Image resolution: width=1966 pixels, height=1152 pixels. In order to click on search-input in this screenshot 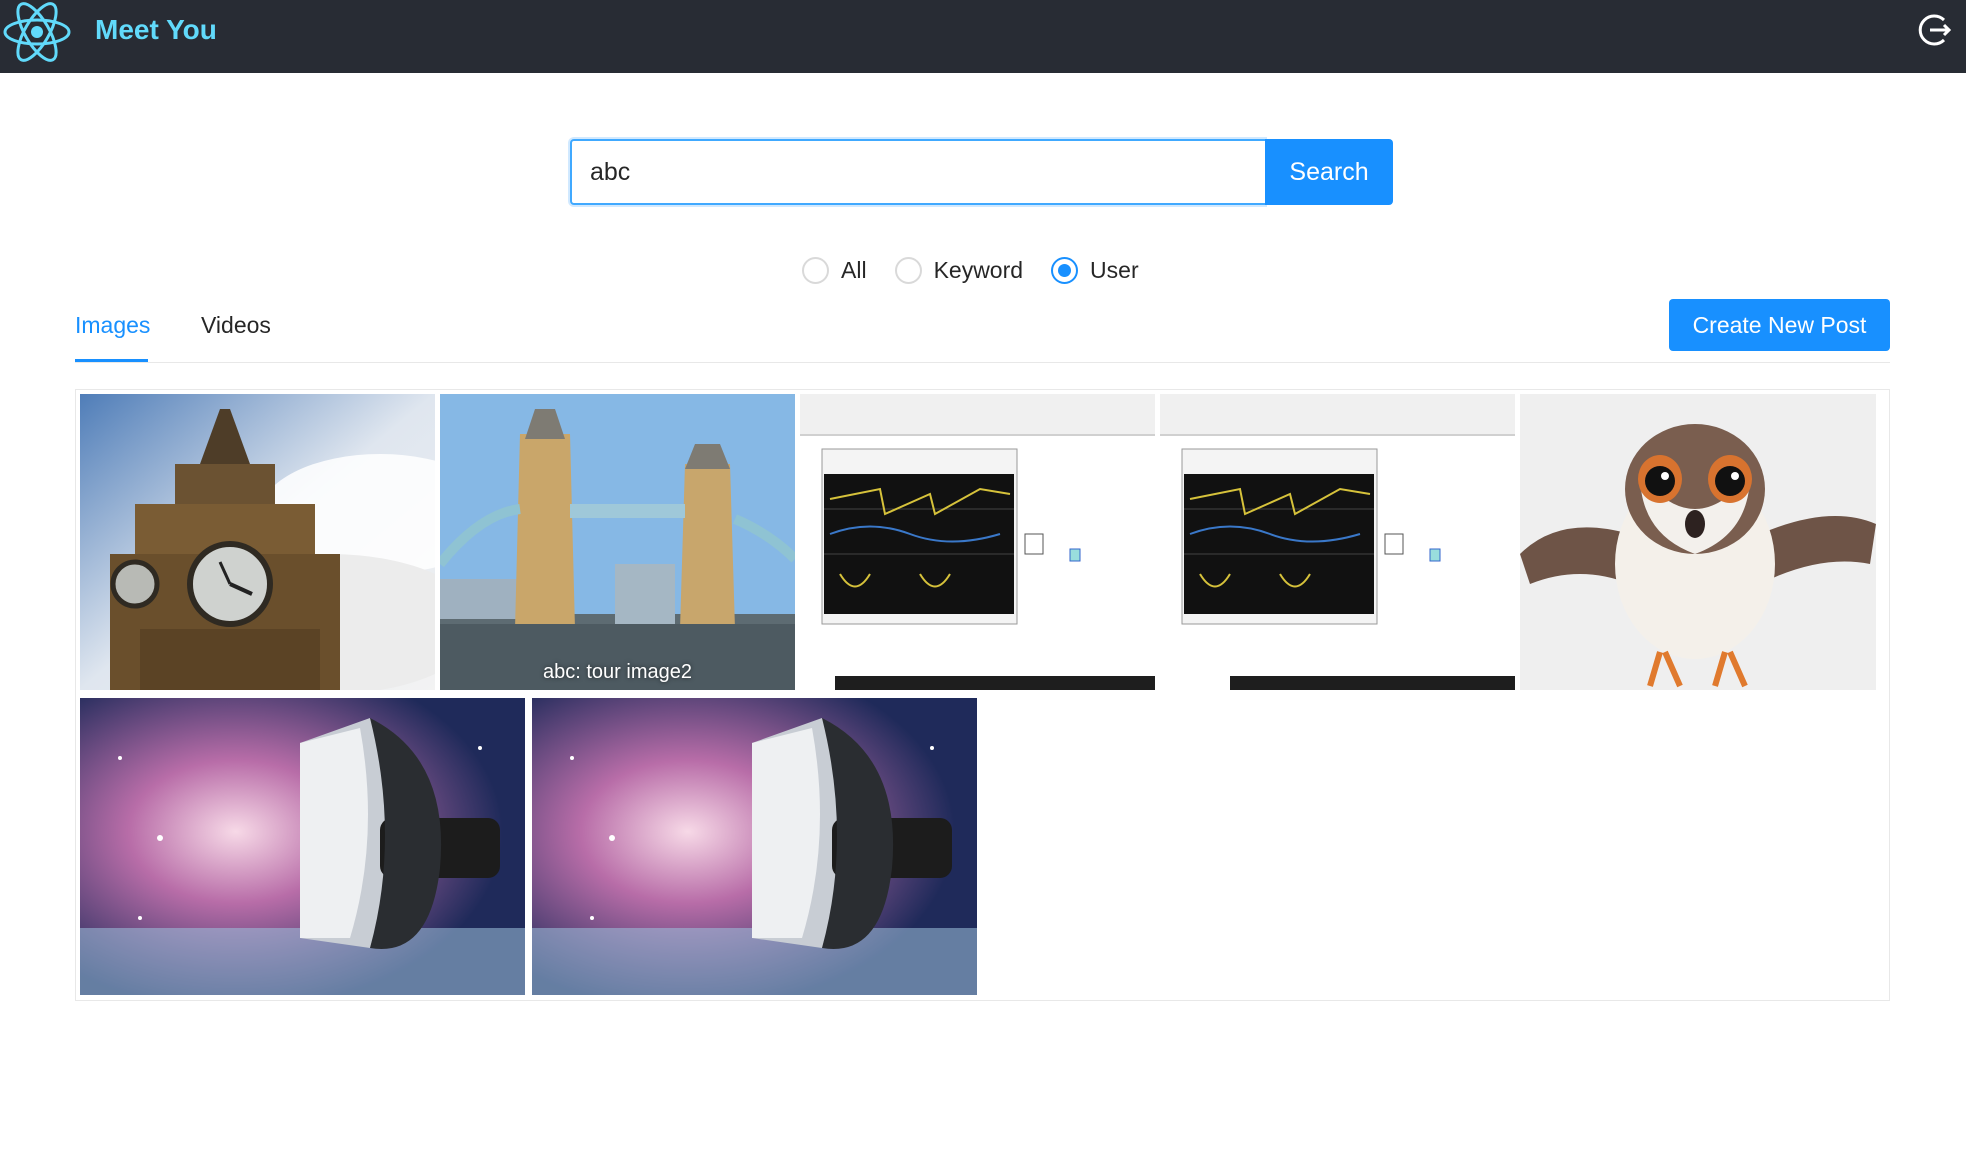, I will do `click(917, 172)`.